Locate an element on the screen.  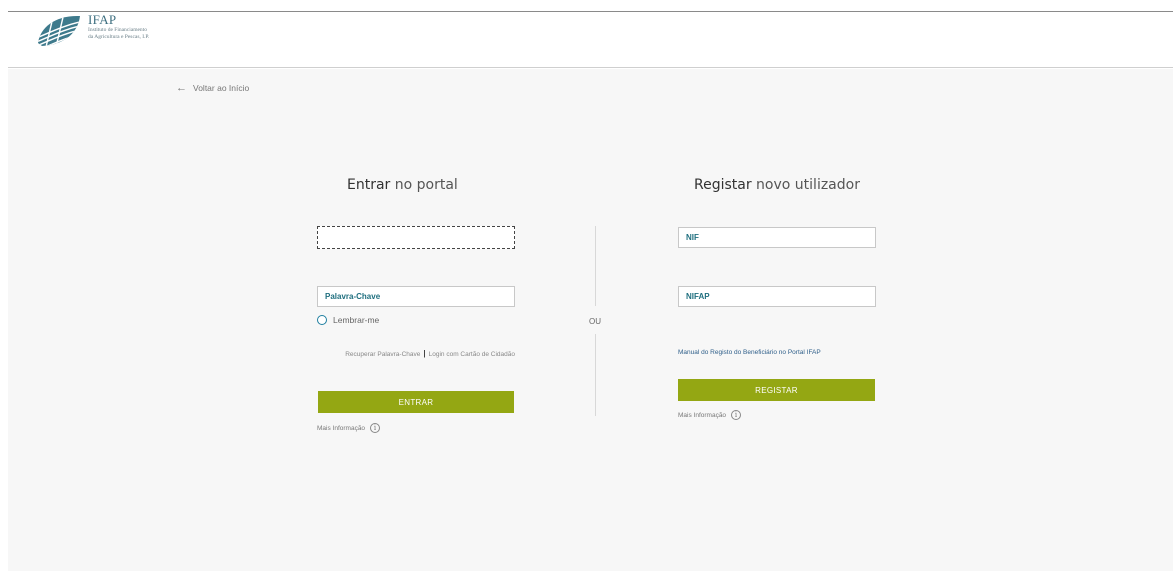
logo-name: IFAP is located at coordinates (102, 19).